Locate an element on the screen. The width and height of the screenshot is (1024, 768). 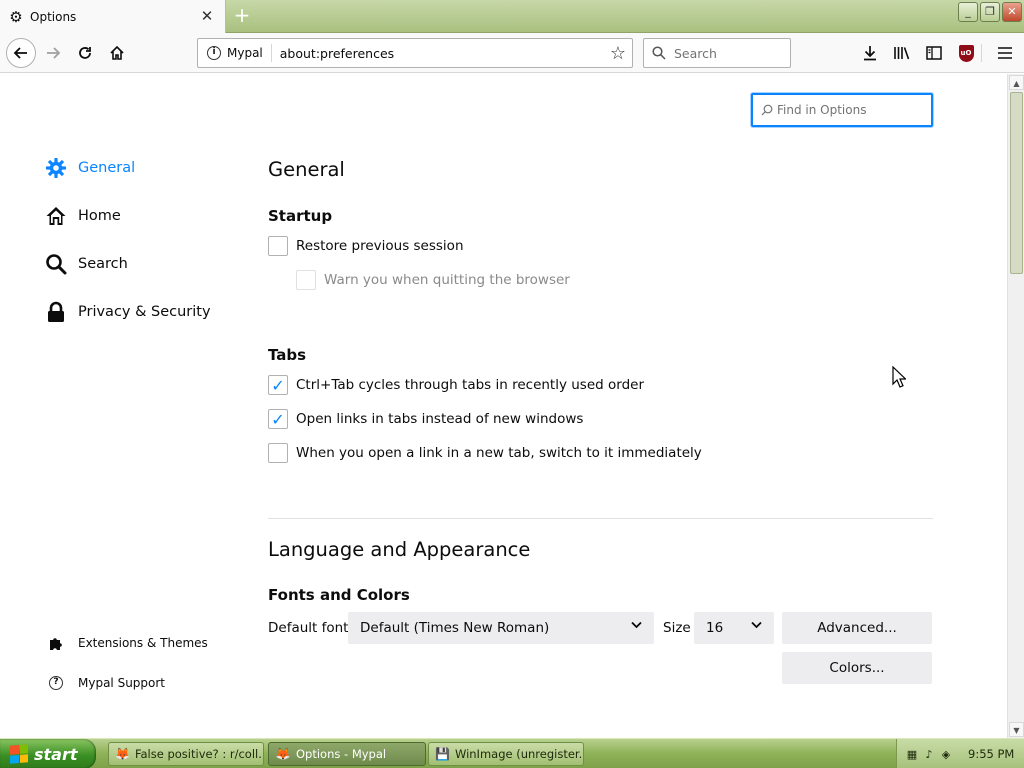
page-scrollbar: ▲ ▼ is located at coordinates (1015, 406).